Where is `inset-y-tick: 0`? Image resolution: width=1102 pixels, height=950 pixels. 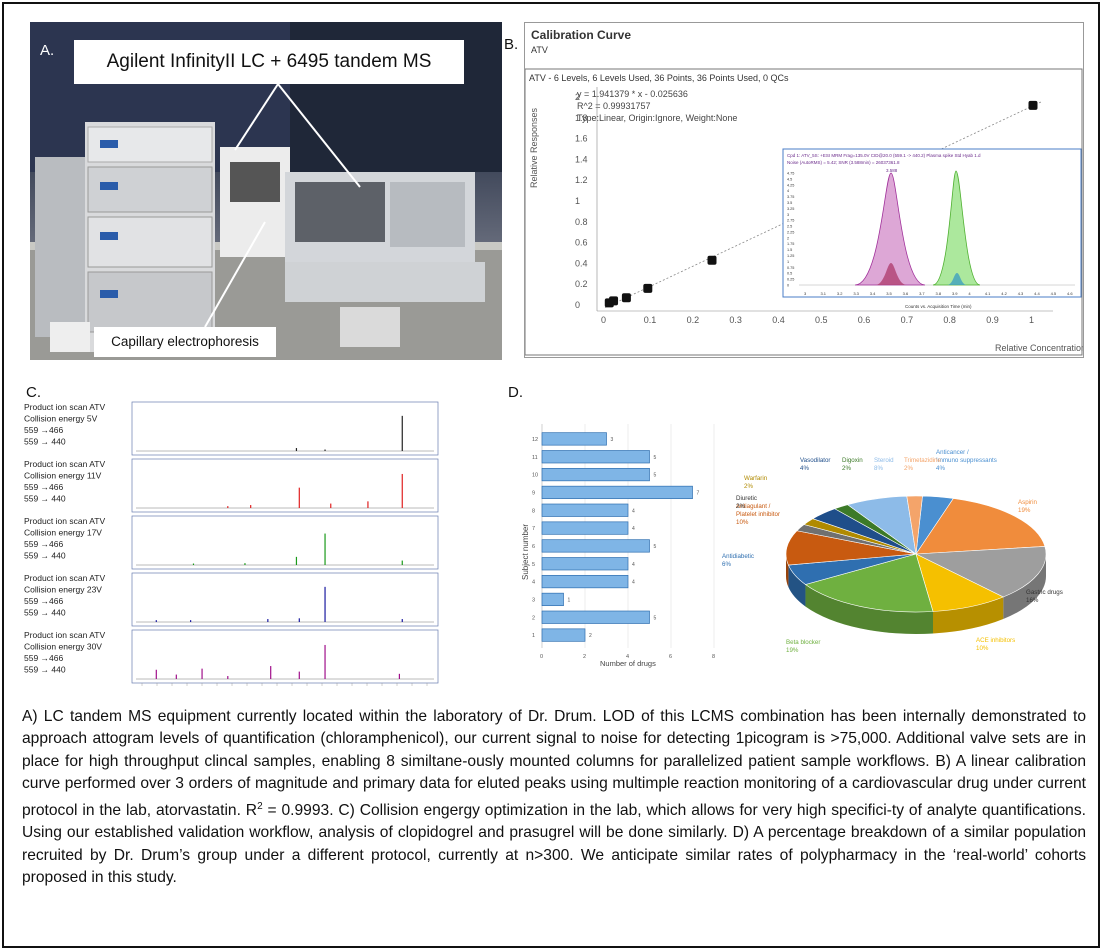
inset-y-tick: 0 is located at coordinates (788, 286).